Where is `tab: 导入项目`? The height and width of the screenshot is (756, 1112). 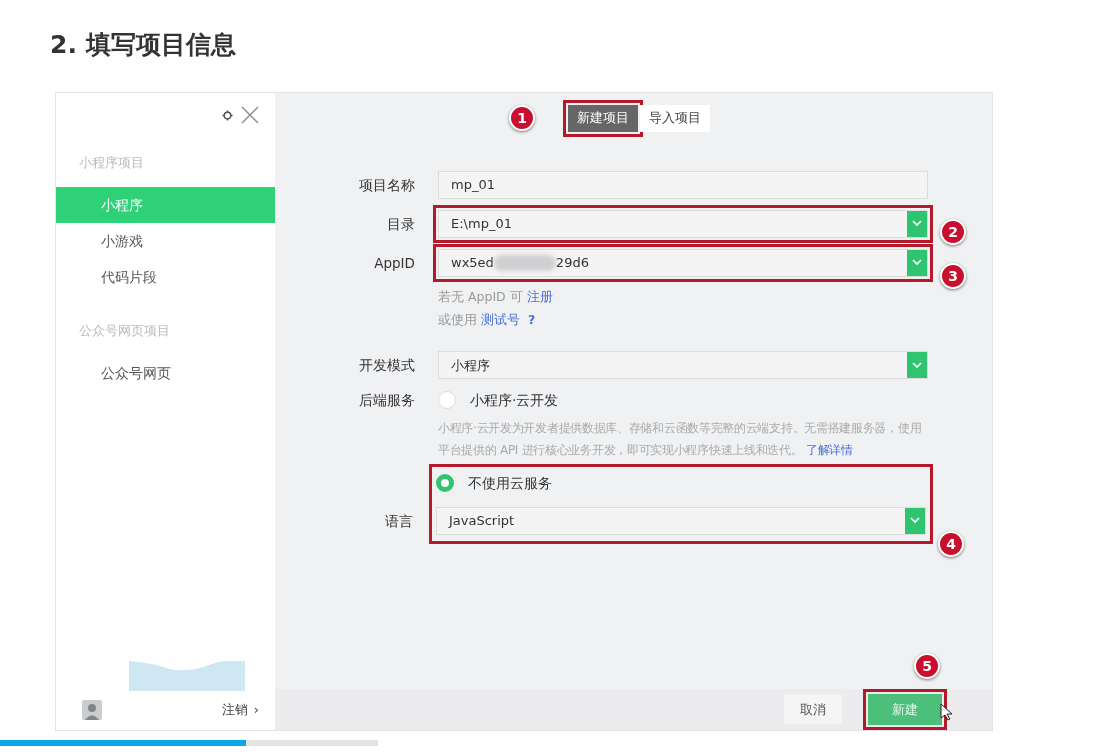
tab: 导入项目 is located at coordinates (674, 118).